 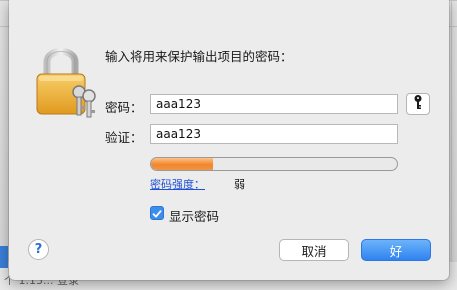 I want to click on lock-with-keys-icon, so click(x=68, y=80).